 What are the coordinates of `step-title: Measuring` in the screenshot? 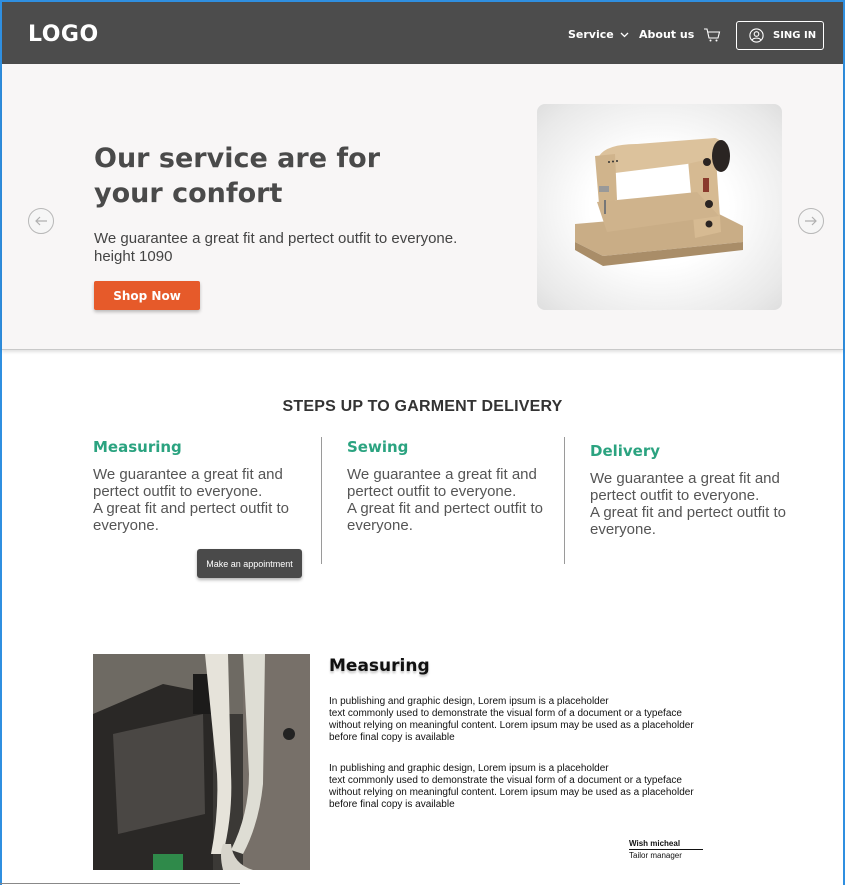 It's located at (137, 447).